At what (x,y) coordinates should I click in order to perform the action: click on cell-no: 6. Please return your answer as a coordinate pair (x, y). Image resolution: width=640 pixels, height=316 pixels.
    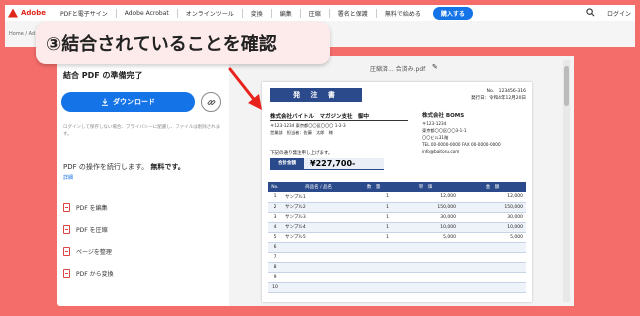
    Looking at the image, I should click on (275, 247).